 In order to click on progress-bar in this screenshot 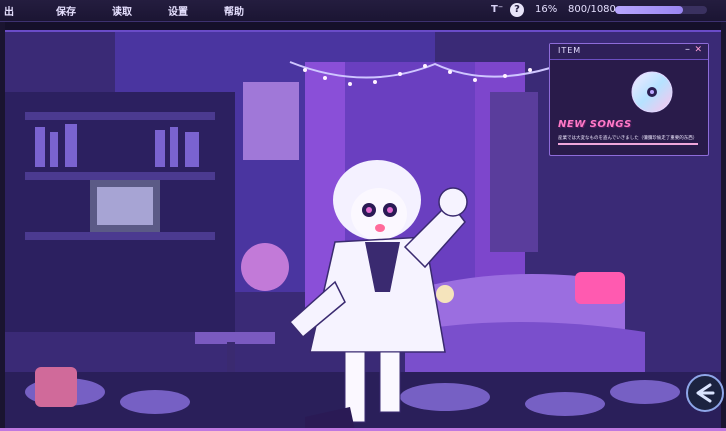, I will do `click(661, 10)`.